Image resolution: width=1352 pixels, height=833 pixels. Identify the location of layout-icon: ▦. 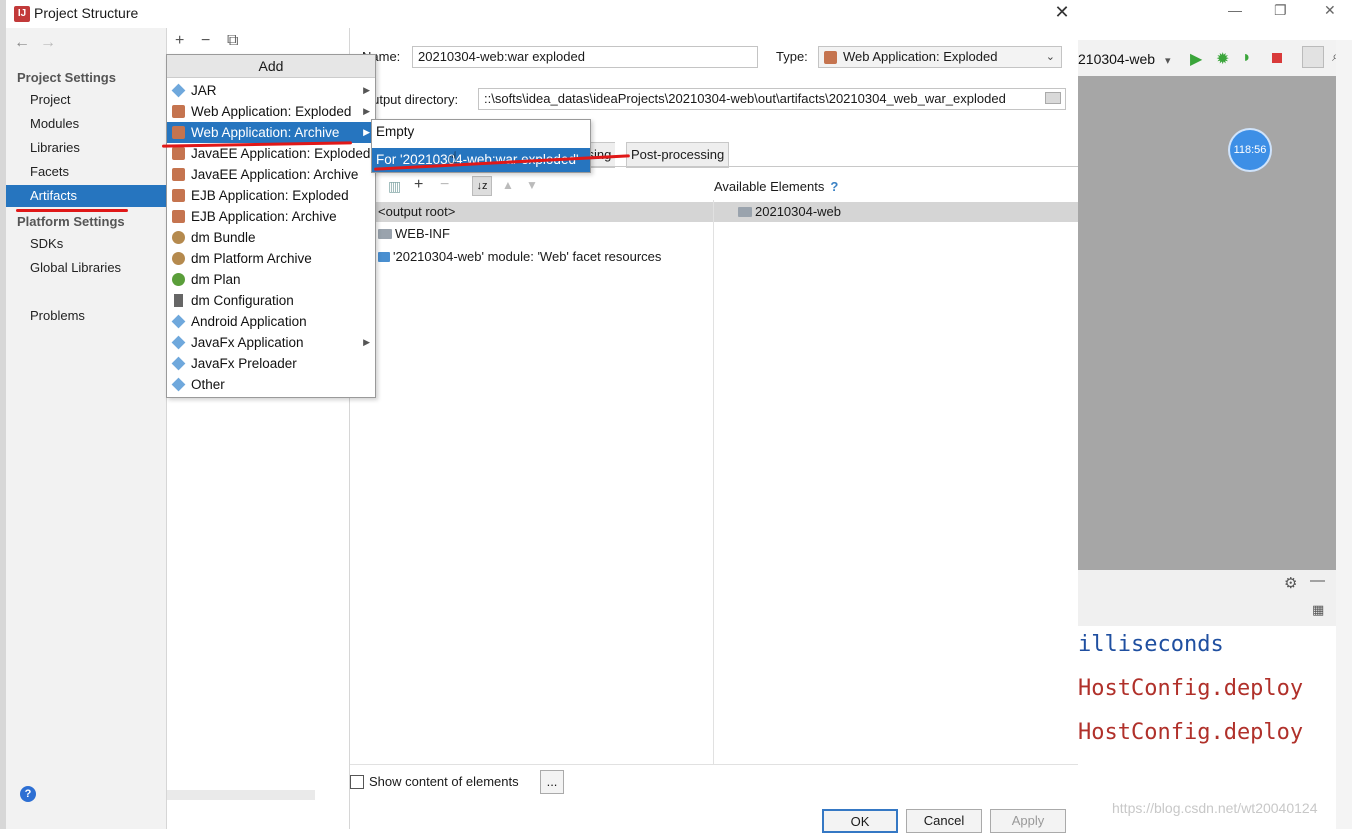
(1318, 610).